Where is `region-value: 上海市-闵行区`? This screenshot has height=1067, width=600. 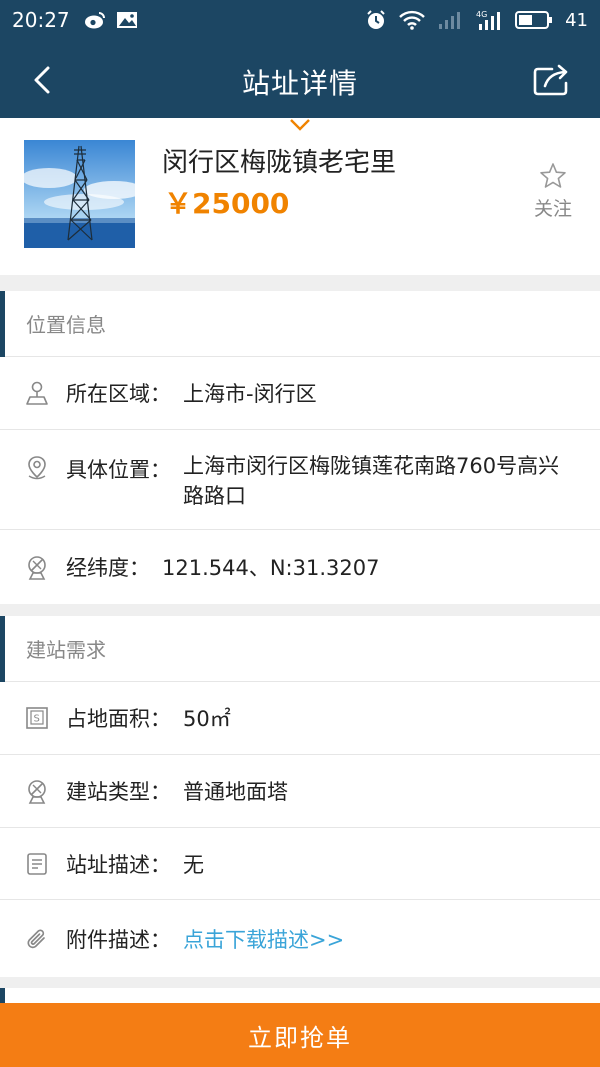 region-value: 上海市-闵行区 is located at coordinates (250, 394).